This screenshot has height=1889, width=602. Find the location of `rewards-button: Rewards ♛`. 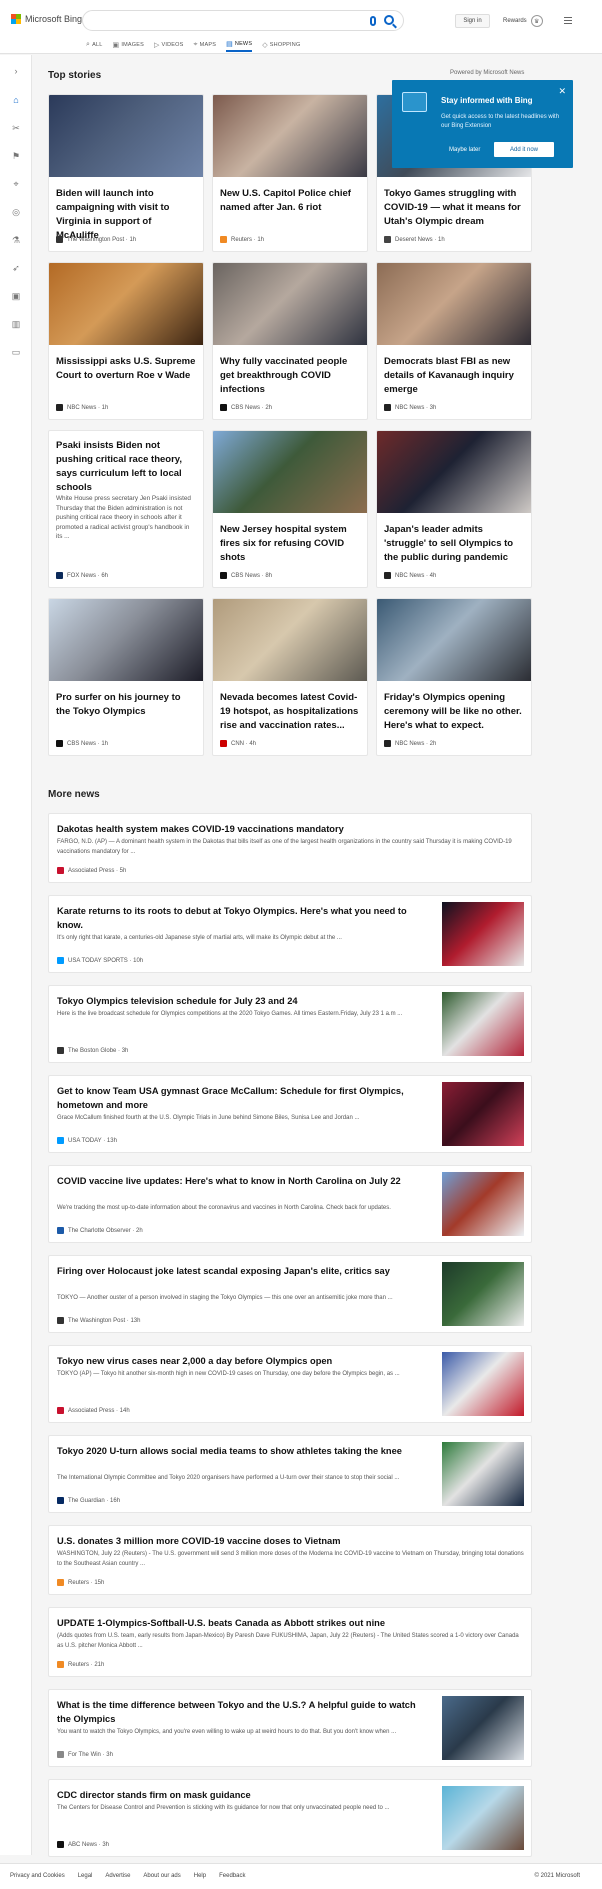

rewards-button: Rewards ♛ is located at coordinates (523, 21).